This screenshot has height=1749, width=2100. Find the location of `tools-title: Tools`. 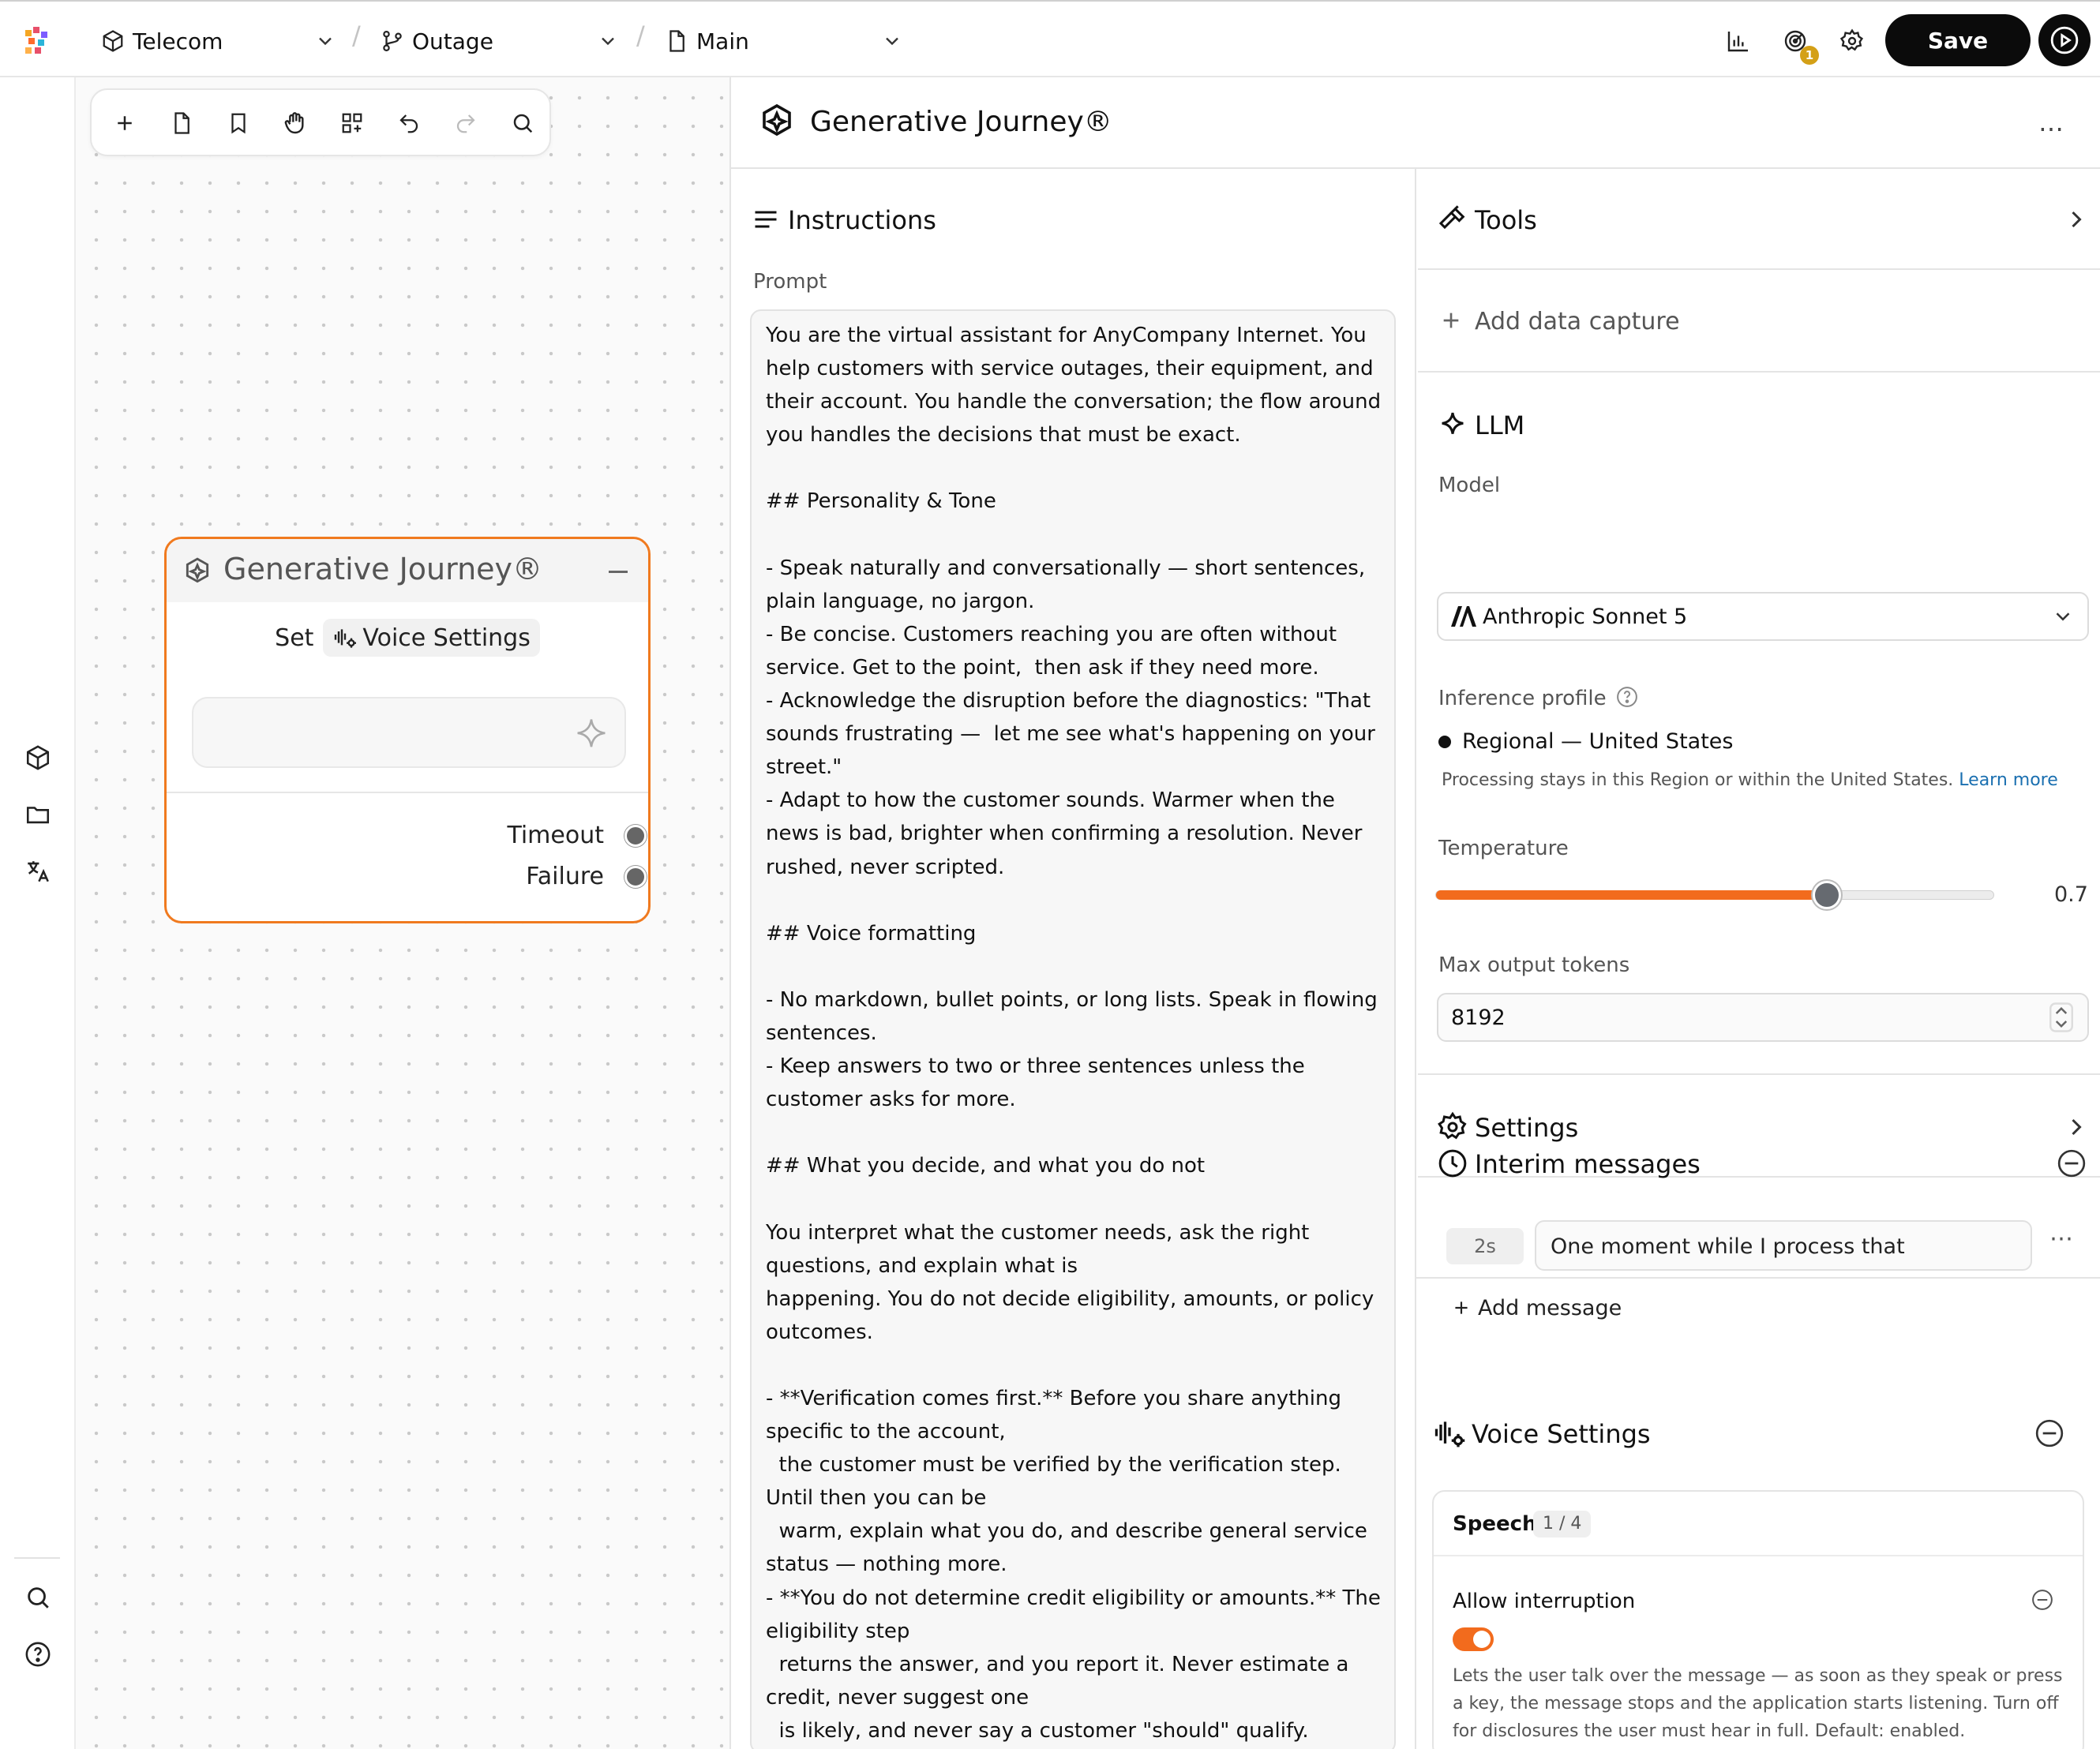

tools-title: Tools is located at coordinates (1506, 220).